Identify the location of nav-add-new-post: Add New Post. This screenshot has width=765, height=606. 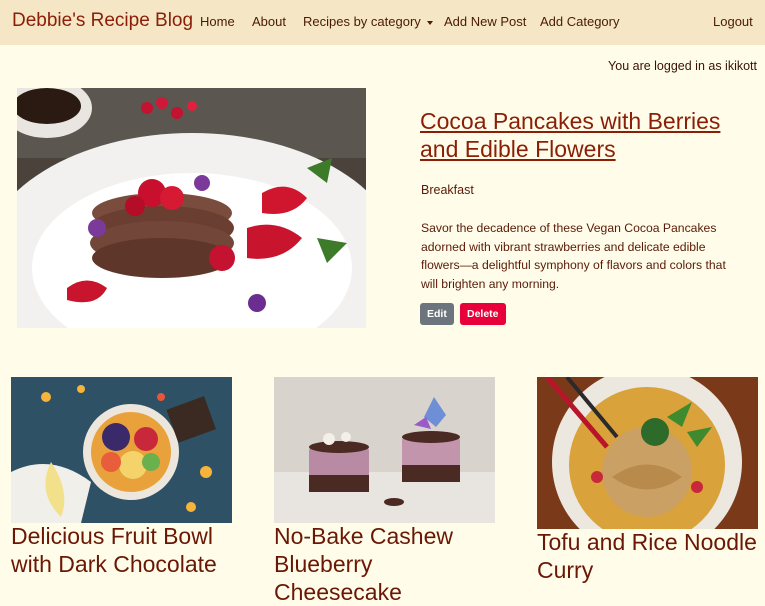
(485, 21).